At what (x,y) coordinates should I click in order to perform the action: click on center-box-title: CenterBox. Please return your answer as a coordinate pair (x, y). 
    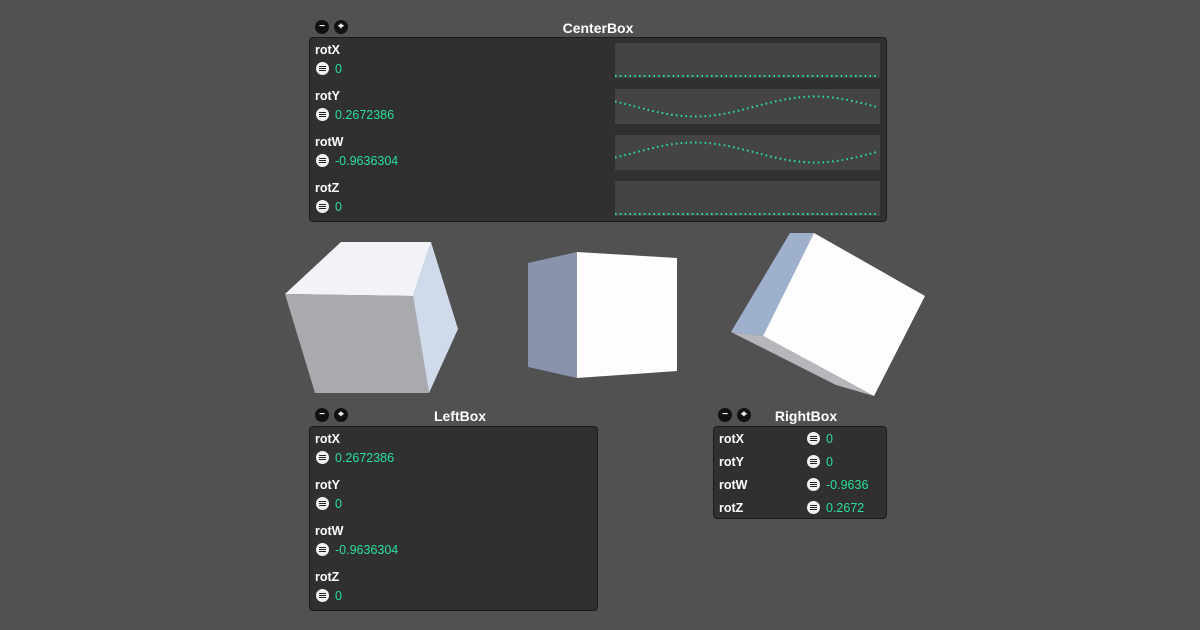
    Looking at the image, I should click on (598, 28).